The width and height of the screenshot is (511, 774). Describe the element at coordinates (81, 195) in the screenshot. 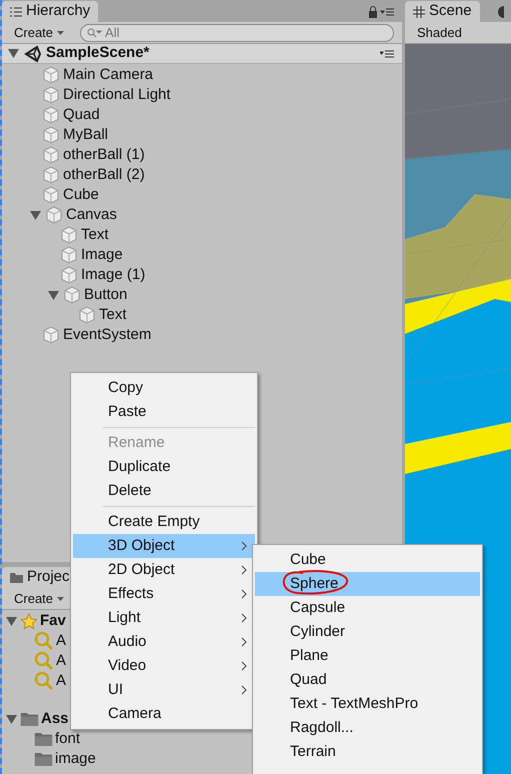

I see `hierarchy-item: Cube` at that location.